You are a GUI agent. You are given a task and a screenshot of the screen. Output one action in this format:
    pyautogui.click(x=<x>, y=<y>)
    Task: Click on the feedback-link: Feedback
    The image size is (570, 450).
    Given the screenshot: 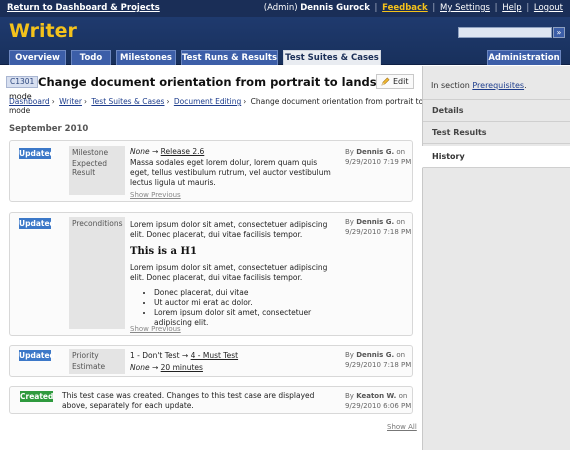 What is the action you would take?
    pyautogui.click(x=405, y=8)
    